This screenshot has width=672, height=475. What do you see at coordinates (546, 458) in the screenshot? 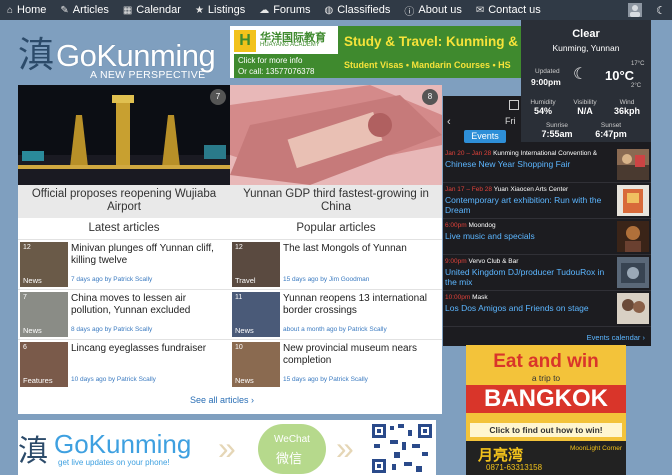
I see `moonlight-corner-ad: 月亮湾 MoonLight Corner 0871-63313158` at bounding box center [546, 458].